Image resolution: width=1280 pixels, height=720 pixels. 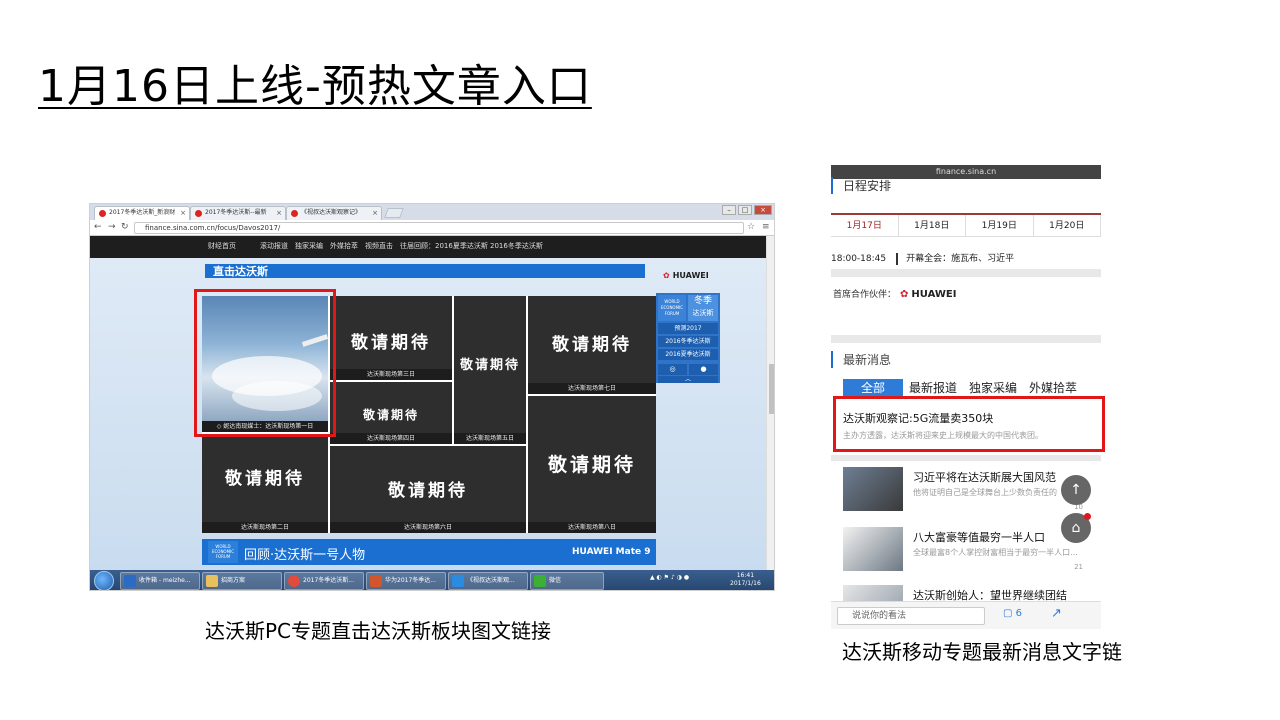 I want to click on comment-bar: 说说你的看法 ▢ 6 ↗, so click(x=966, y=615).